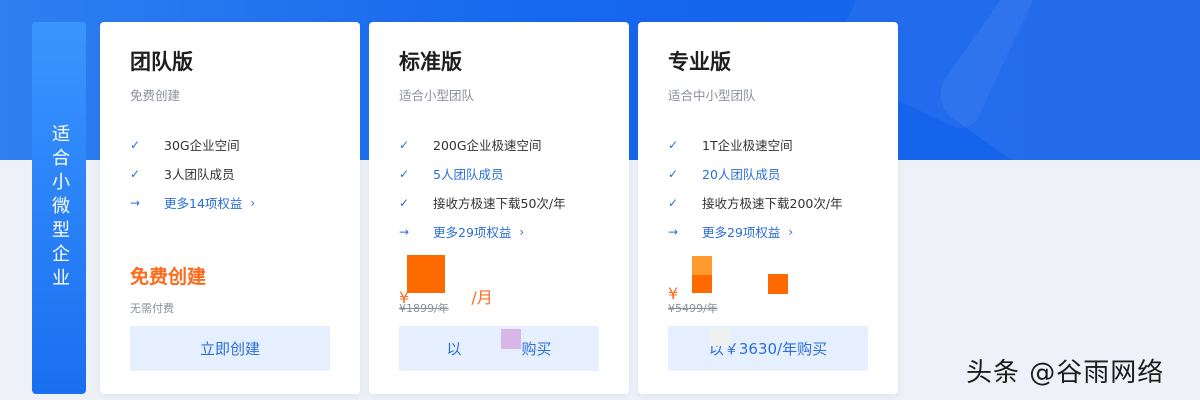 The image size is (1200, 400). Describe the element at coordinates (155, 96) in the screenshot. I see `plan-subtitle: 免费创建` at that location.